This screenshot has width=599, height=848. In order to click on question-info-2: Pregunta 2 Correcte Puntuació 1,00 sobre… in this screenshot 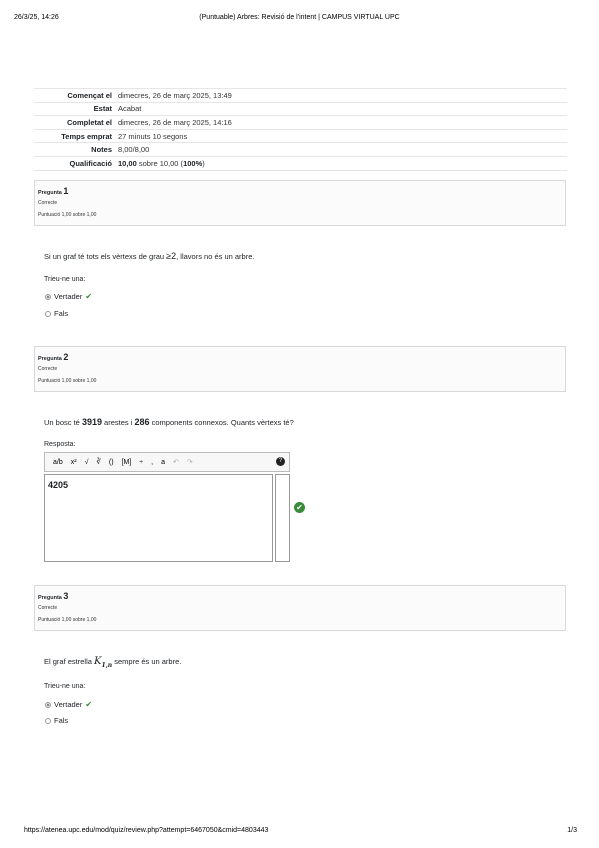, I will do `click(300, 369)`.